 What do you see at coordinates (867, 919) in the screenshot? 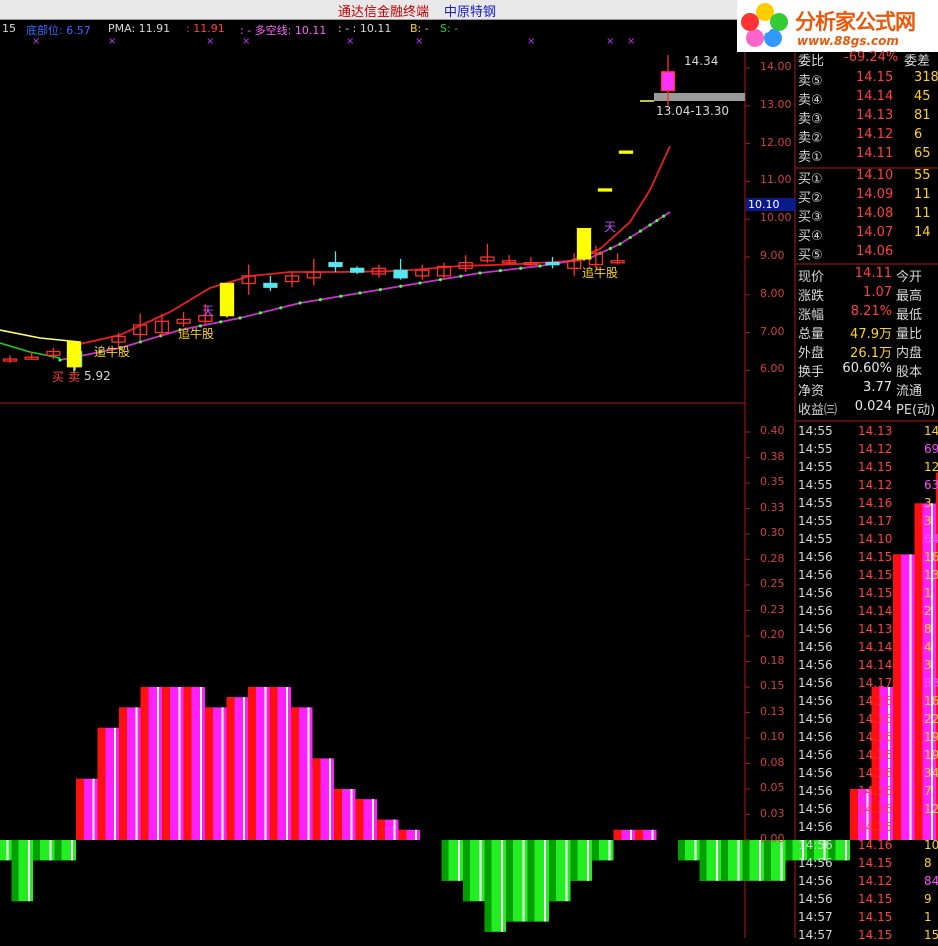
I see `tick-row: 14:57 14.15 1` at bounding box center [867, 919].